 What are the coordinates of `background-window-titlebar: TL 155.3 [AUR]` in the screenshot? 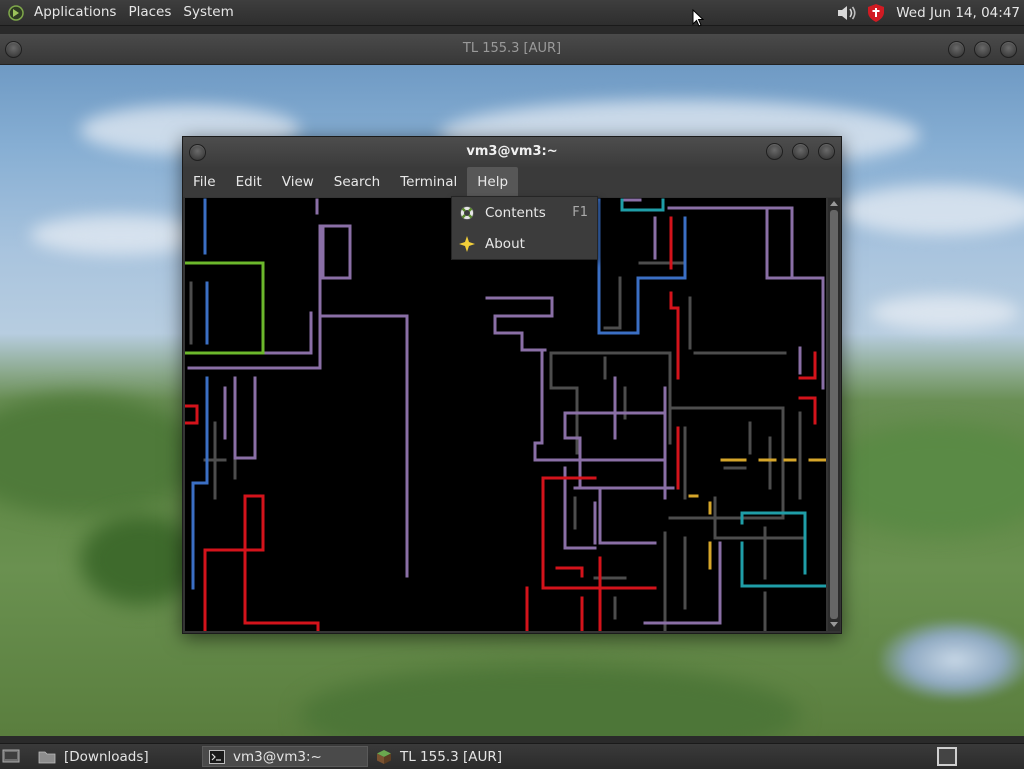 It's located at (512, 49).